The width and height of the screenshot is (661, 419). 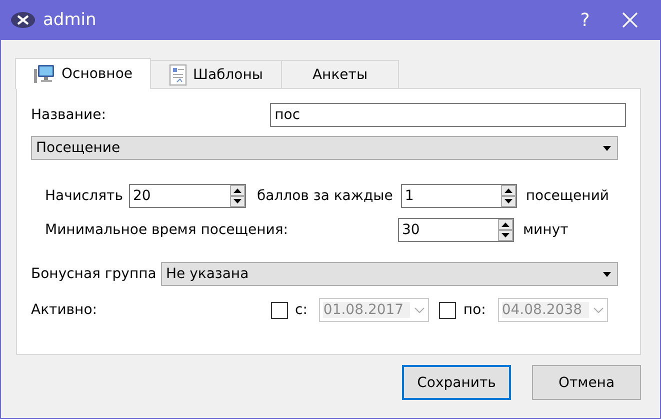 What do you see at coordinates (458, 196) in the screenshot?
I see `visits-spinbox: 1` at bounding box center [458, 196].